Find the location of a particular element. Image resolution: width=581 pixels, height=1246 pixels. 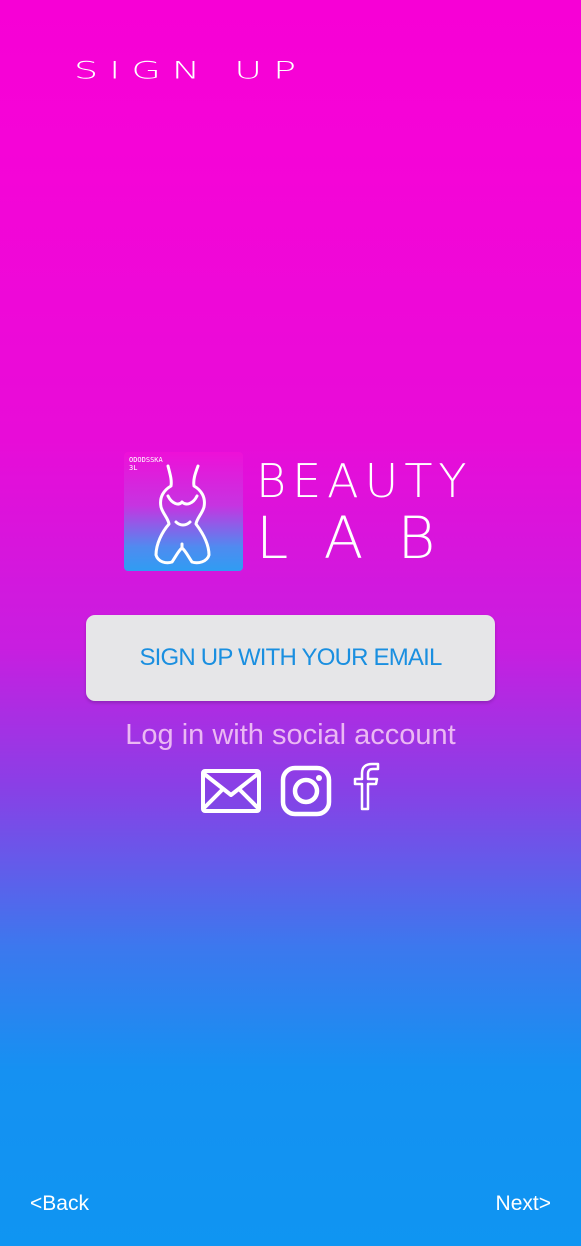

sign-up-with-email-button: SIGN UP WITH YOUR EMAIL is located at coordinates (290, 658).